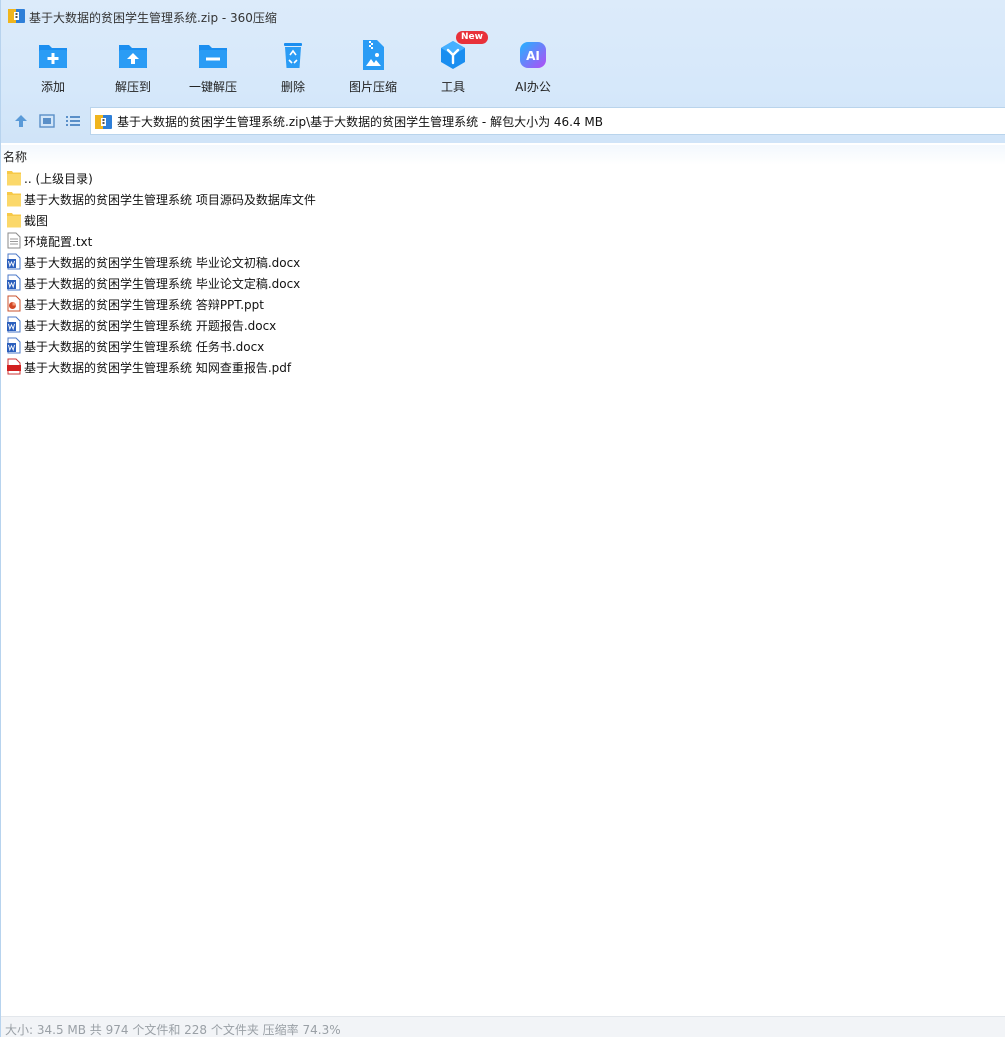 This screenshot has height=1038, width=1005. What do you see at coordinates (14, 240) in the screenshot?
I see `text-file-icon` at bounding box center [14, 240].